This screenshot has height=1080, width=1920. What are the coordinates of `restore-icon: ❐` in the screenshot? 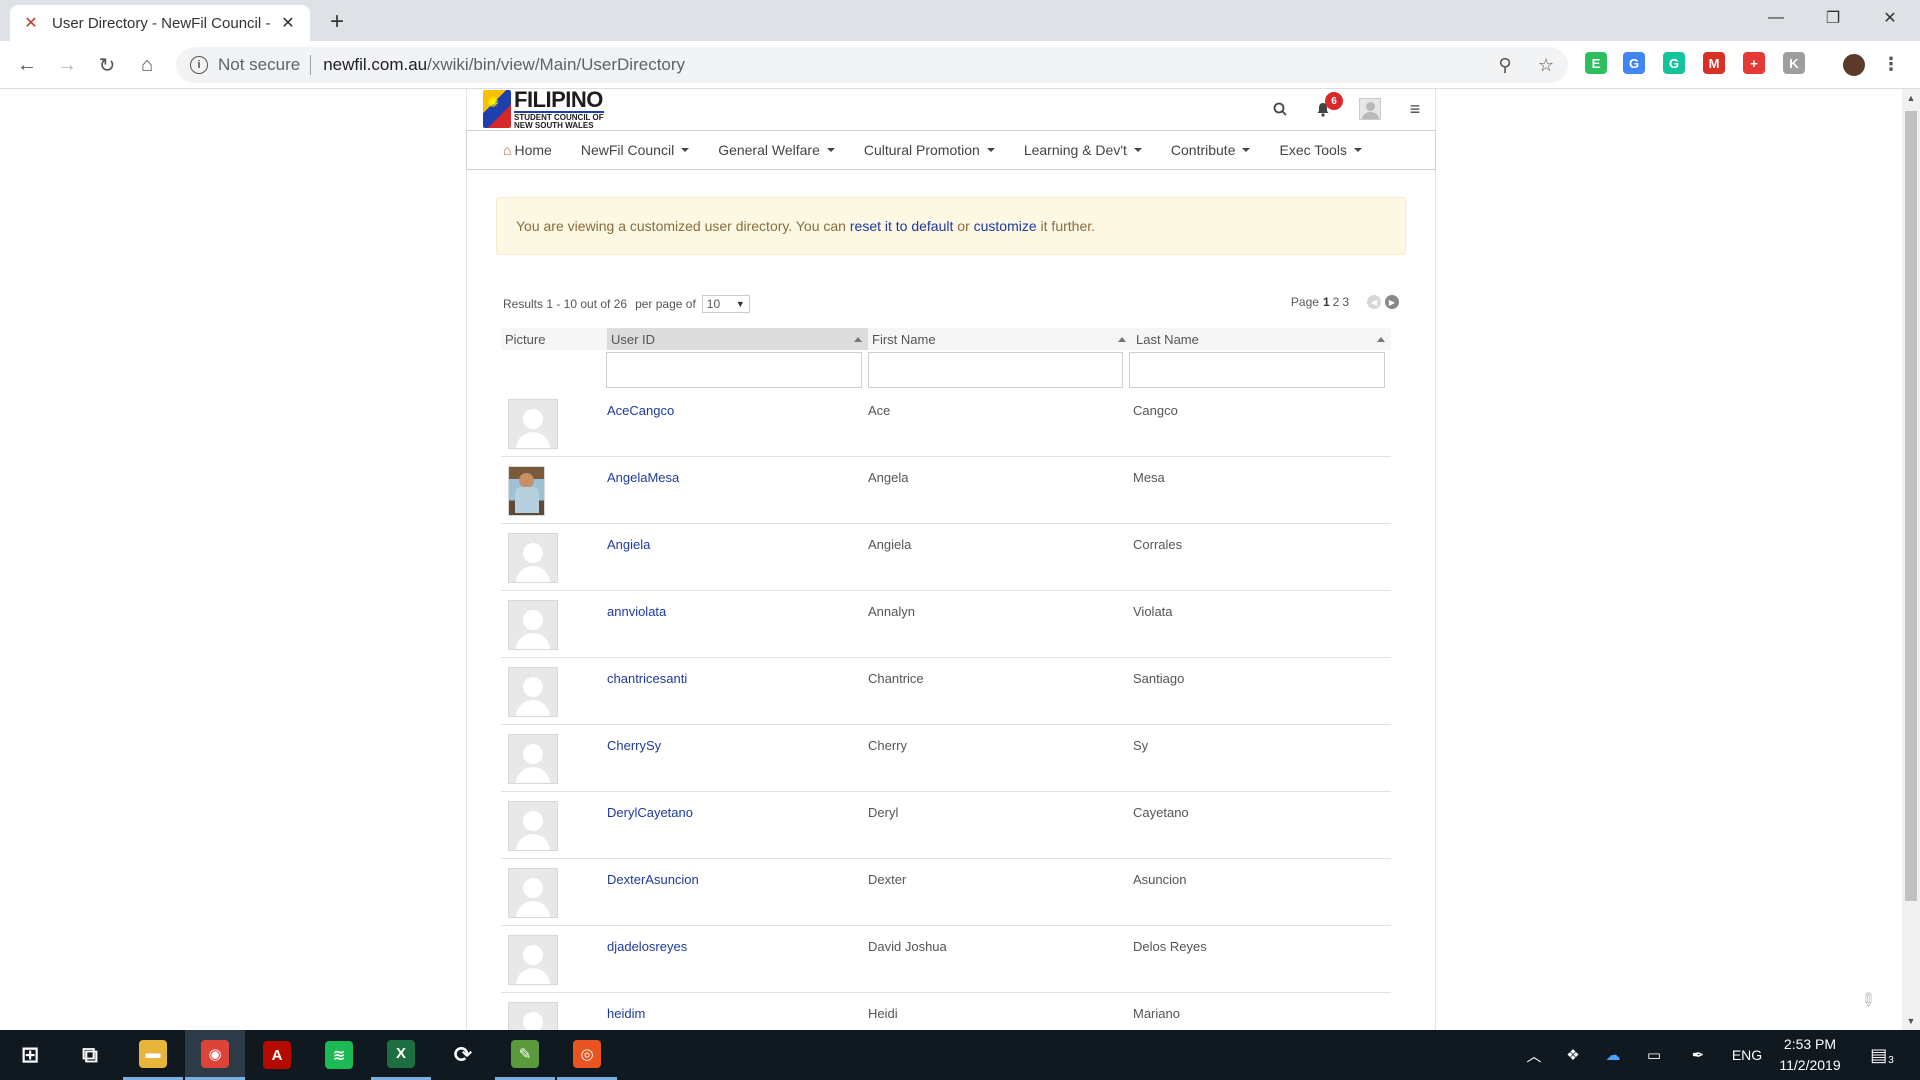 It's located at (1833, 18).